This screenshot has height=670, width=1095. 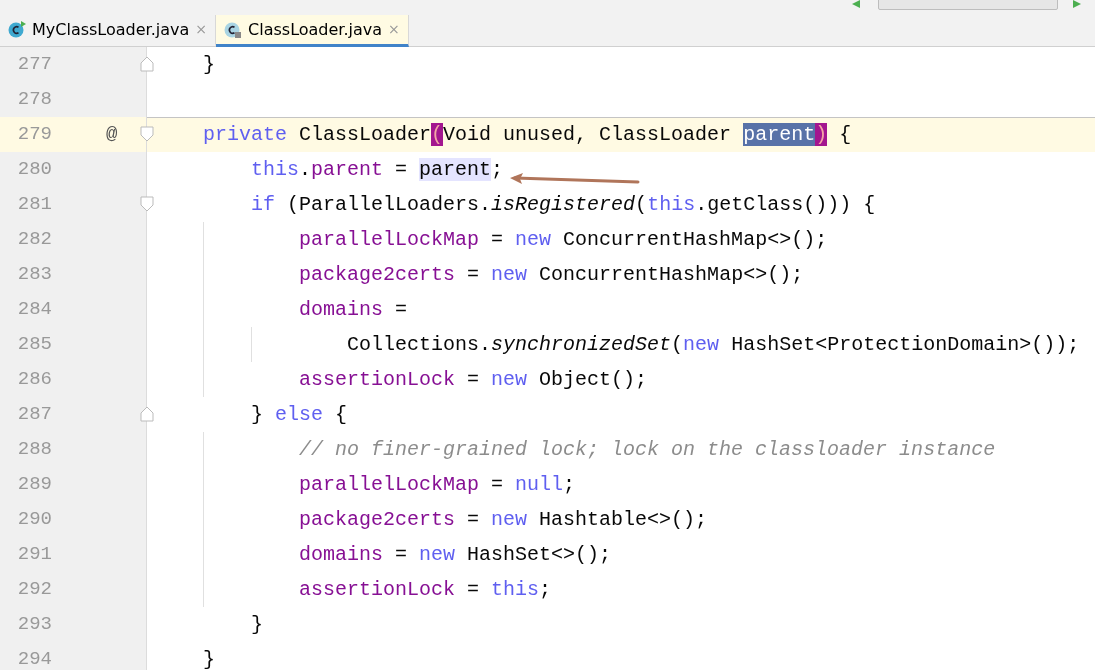 I want to click on line-number: 292, so click(x=34, y=590).